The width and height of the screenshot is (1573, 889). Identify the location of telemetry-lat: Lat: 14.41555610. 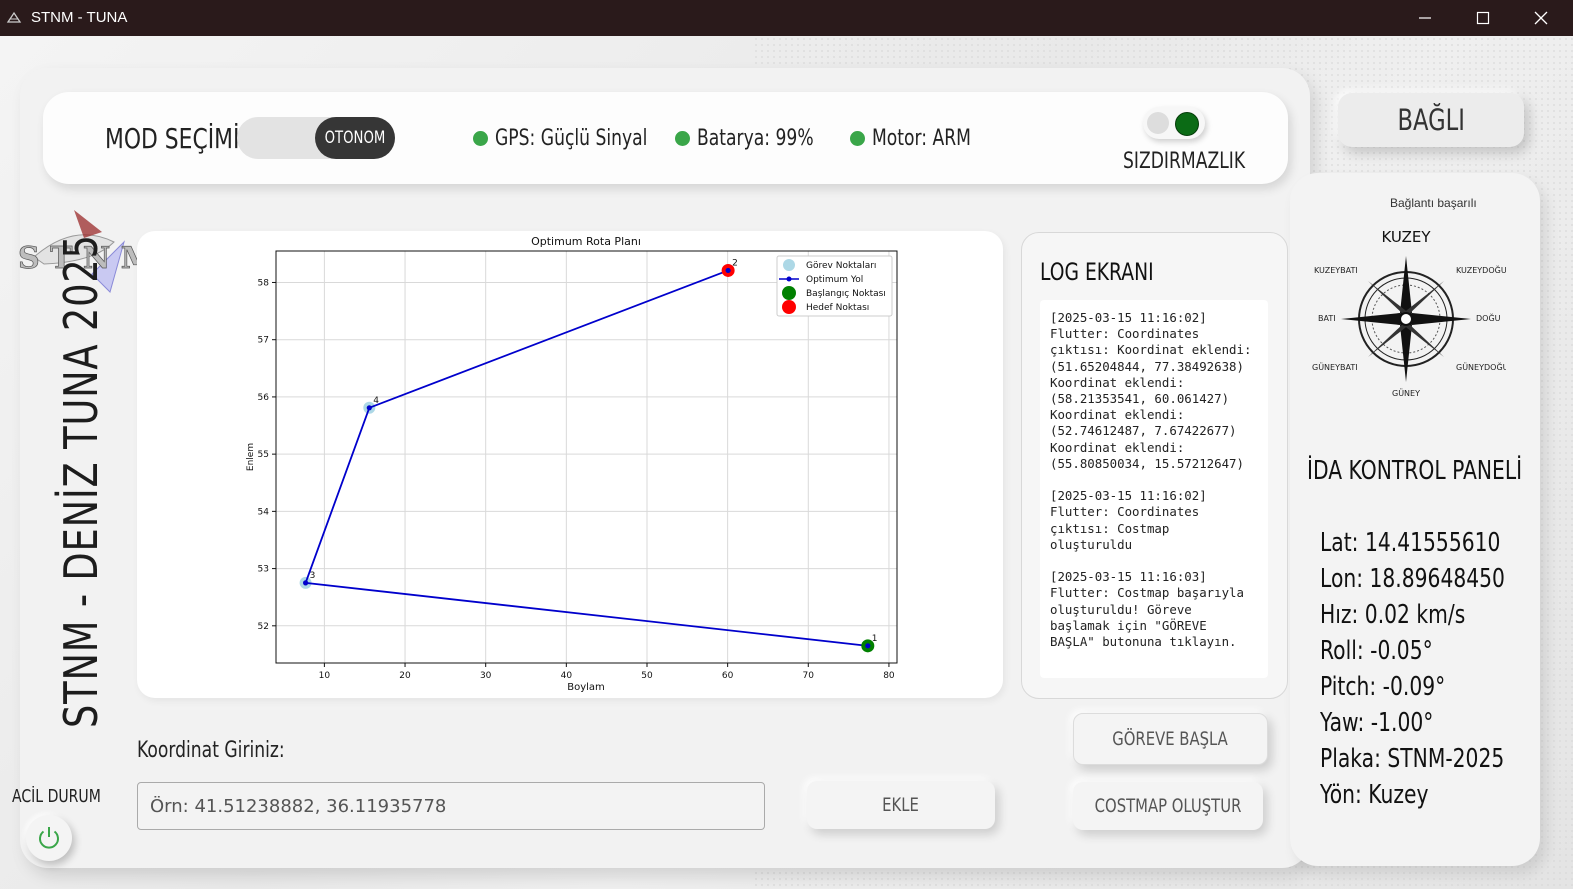
(1410, 543).